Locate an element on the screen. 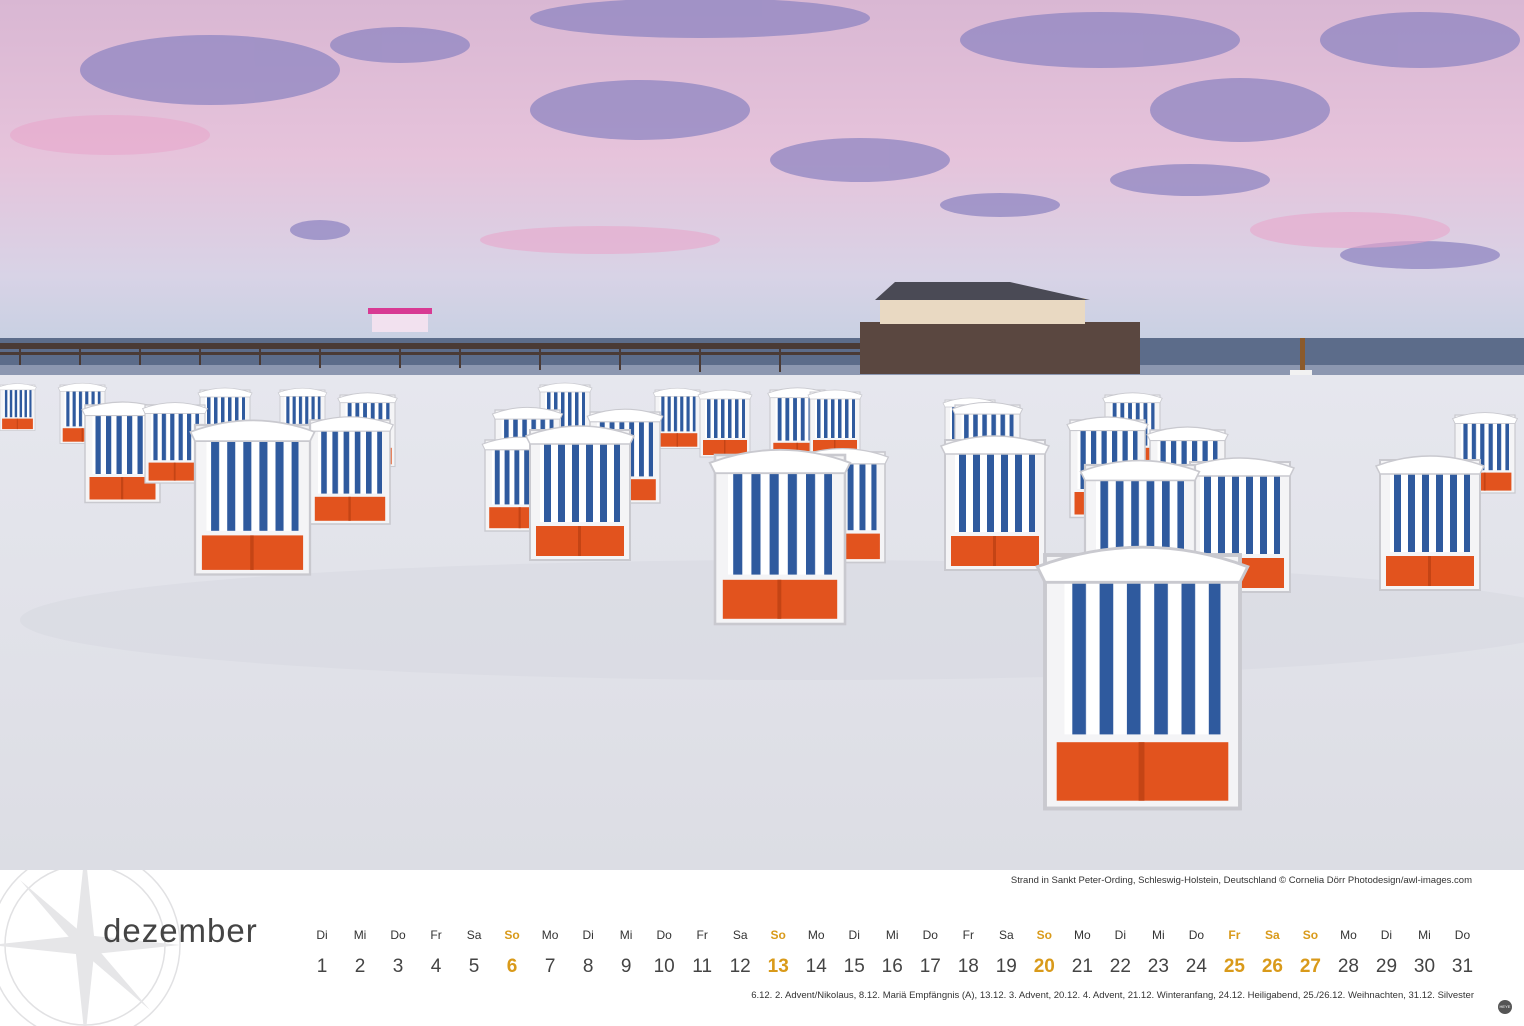 The image size is (1524, 1026). day-number: 6 is located at coordinates (512, 966).